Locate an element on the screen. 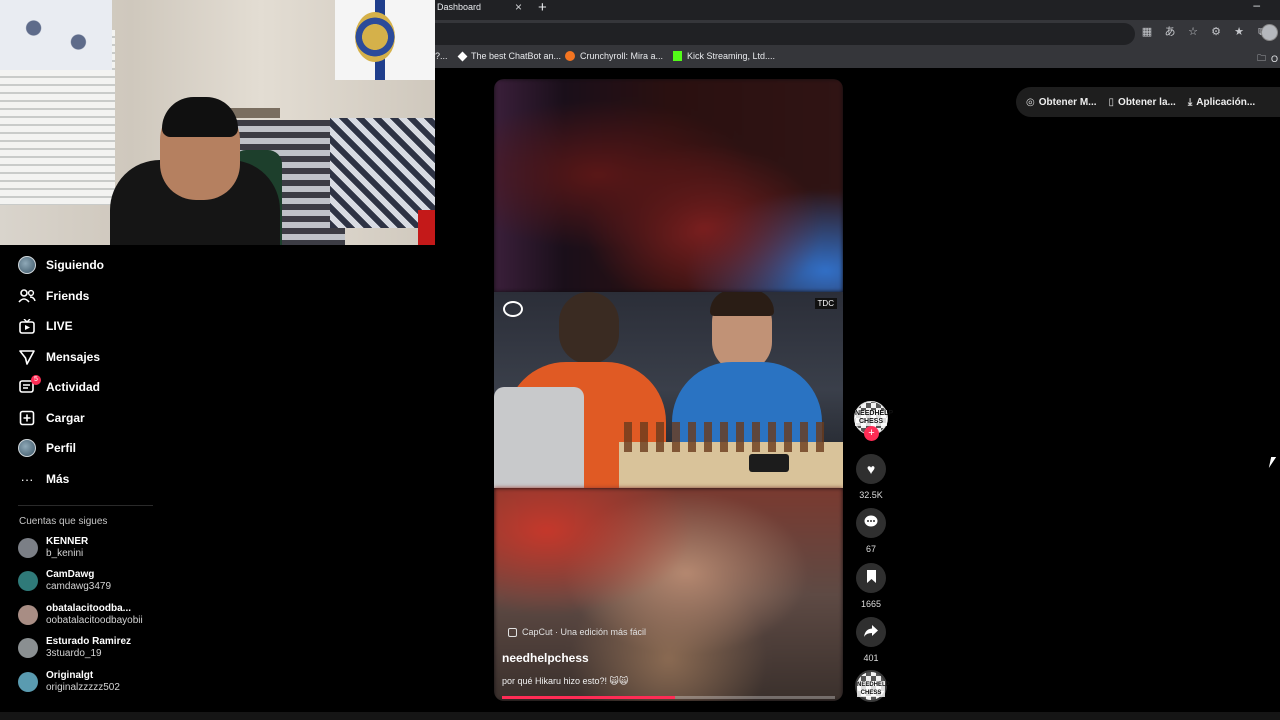 This screenshot has width=1280, height=720. share-count: 401 is located at coordinates (871, 658).